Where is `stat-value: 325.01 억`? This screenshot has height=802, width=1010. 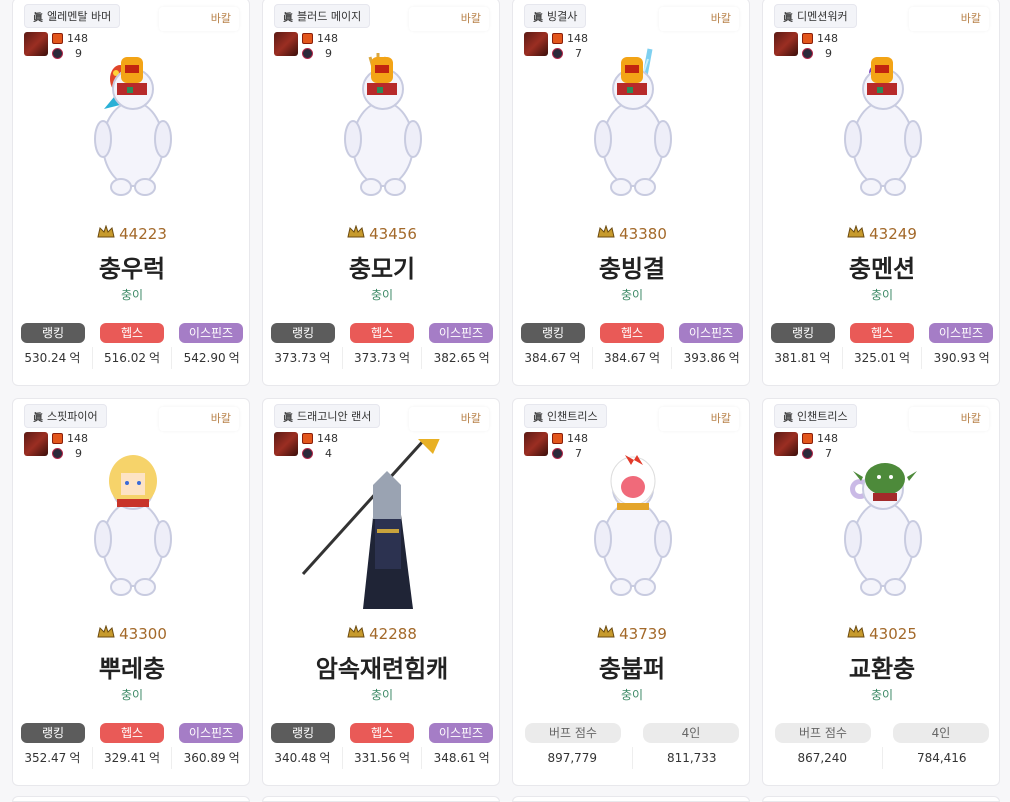
stat-value: 325.01 억 is located at coordinates (881, 358).